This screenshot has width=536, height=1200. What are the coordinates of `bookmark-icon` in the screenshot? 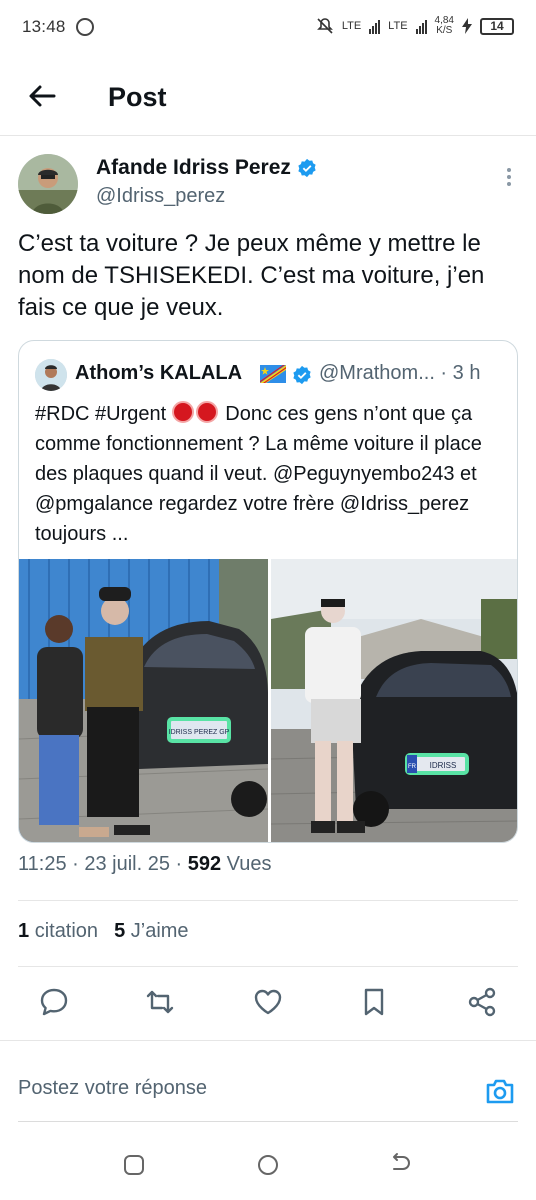 It's located at (374, 1002).